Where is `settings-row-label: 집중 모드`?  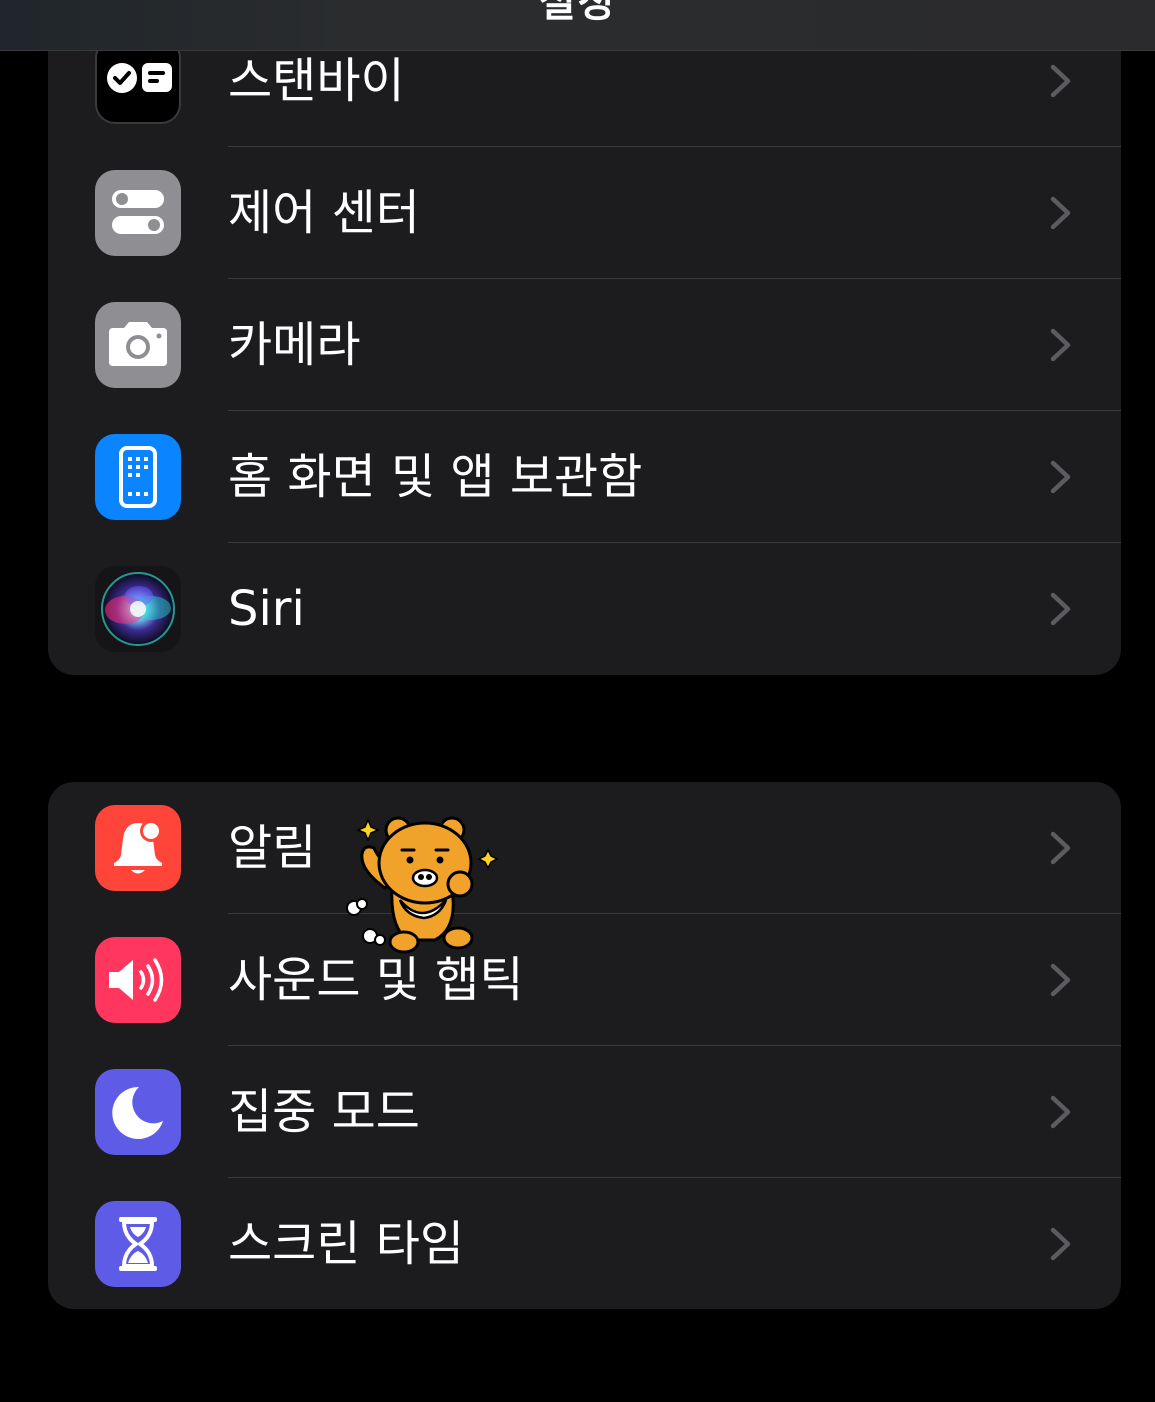
settings-row-label: 집중 모드 is located at coordinates (324, 1112).